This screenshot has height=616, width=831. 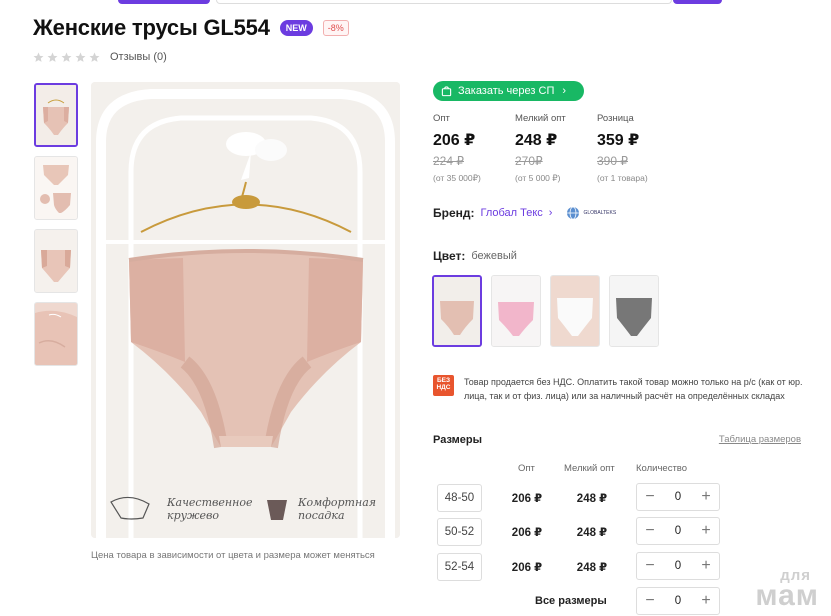 I want to click on sizes-header: Размеры Таблица размеров, so click(x=617, y=440).